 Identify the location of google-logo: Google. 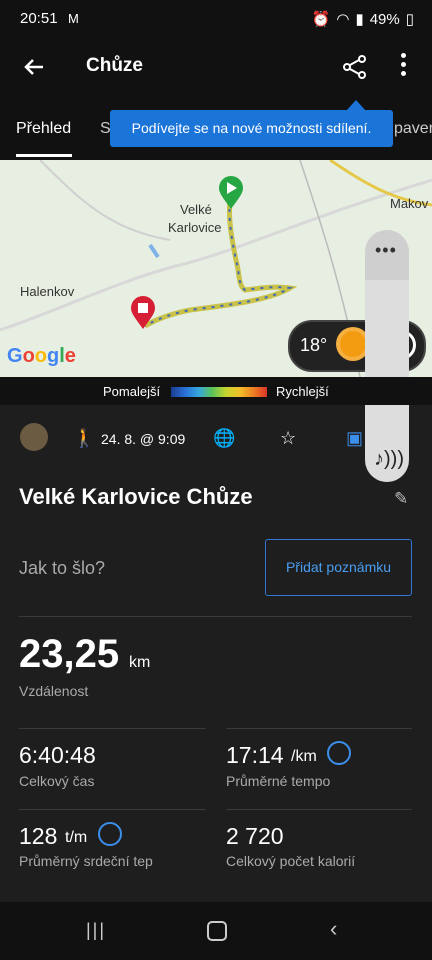
(41, 356).